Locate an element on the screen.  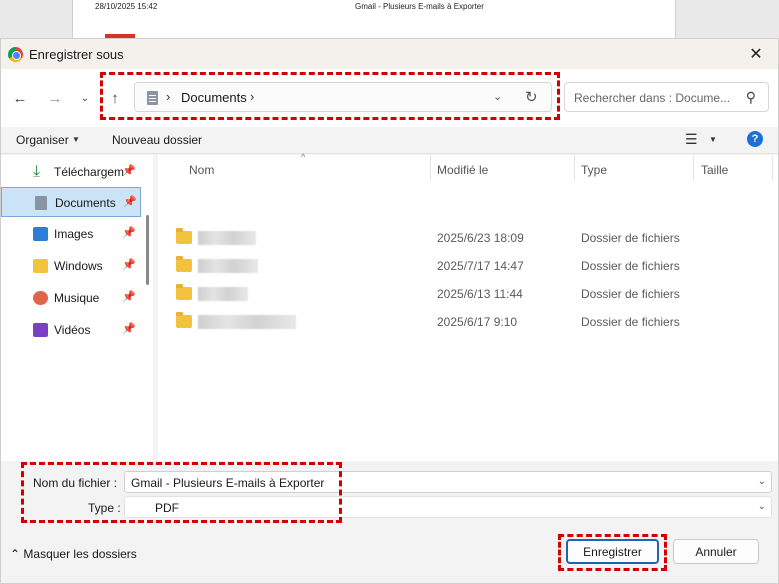
sidebar-item-images: Images 📌 is located at coordinates (71, 234).